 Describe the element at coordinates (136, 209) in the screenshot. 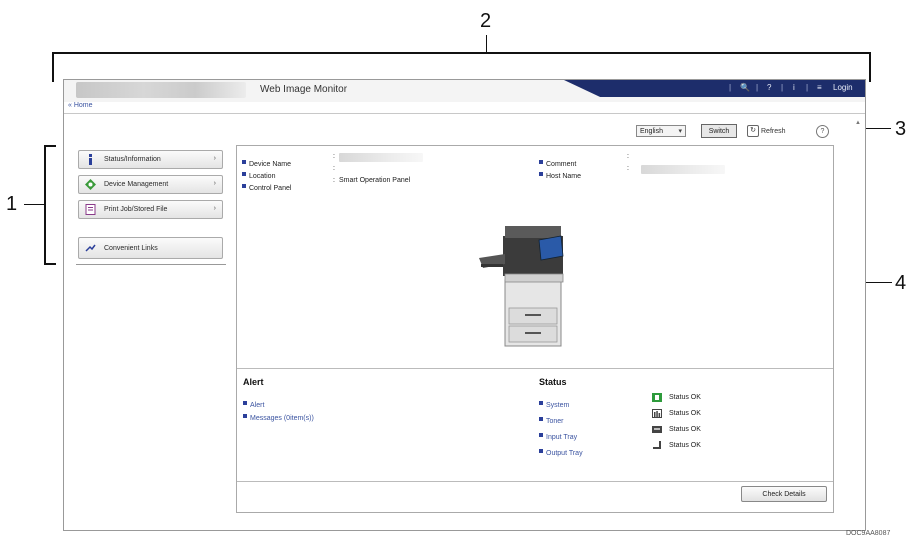

I see `sidebar-item-label: Print Job/Stored File` at that location.